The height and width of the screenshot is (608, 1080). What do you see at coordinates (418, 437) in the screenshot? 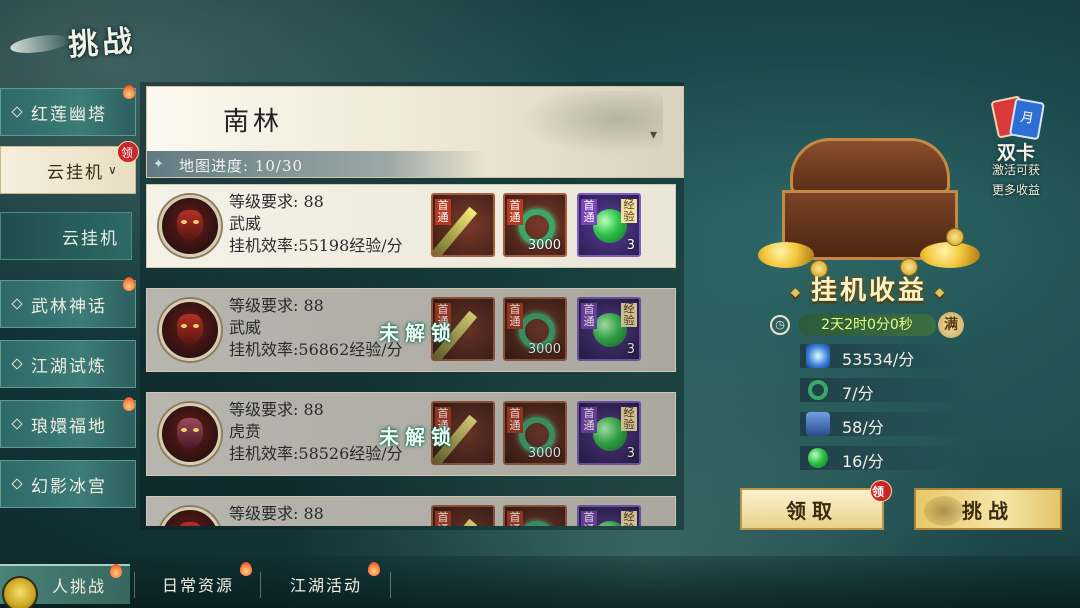
I see `locked-label: 未解锁` at bounding box center [418, 437].